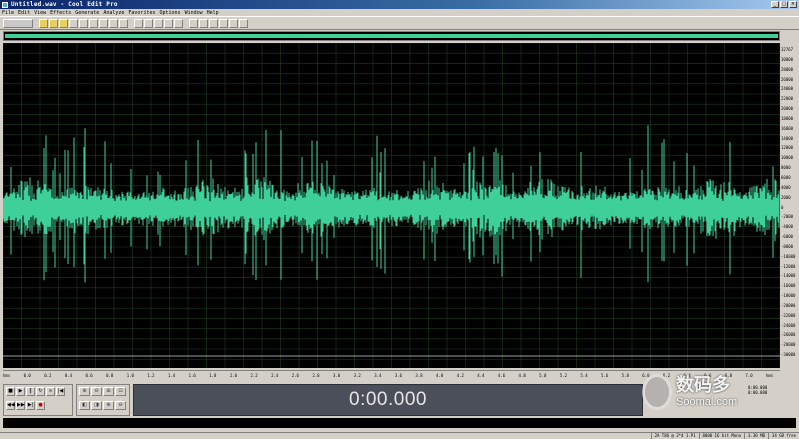 This screenshot has height=439, width=799. What do you see at coordinates (158, 23) in the screenshot?
I see `zoom-icon` at bounding box center [158, 23].